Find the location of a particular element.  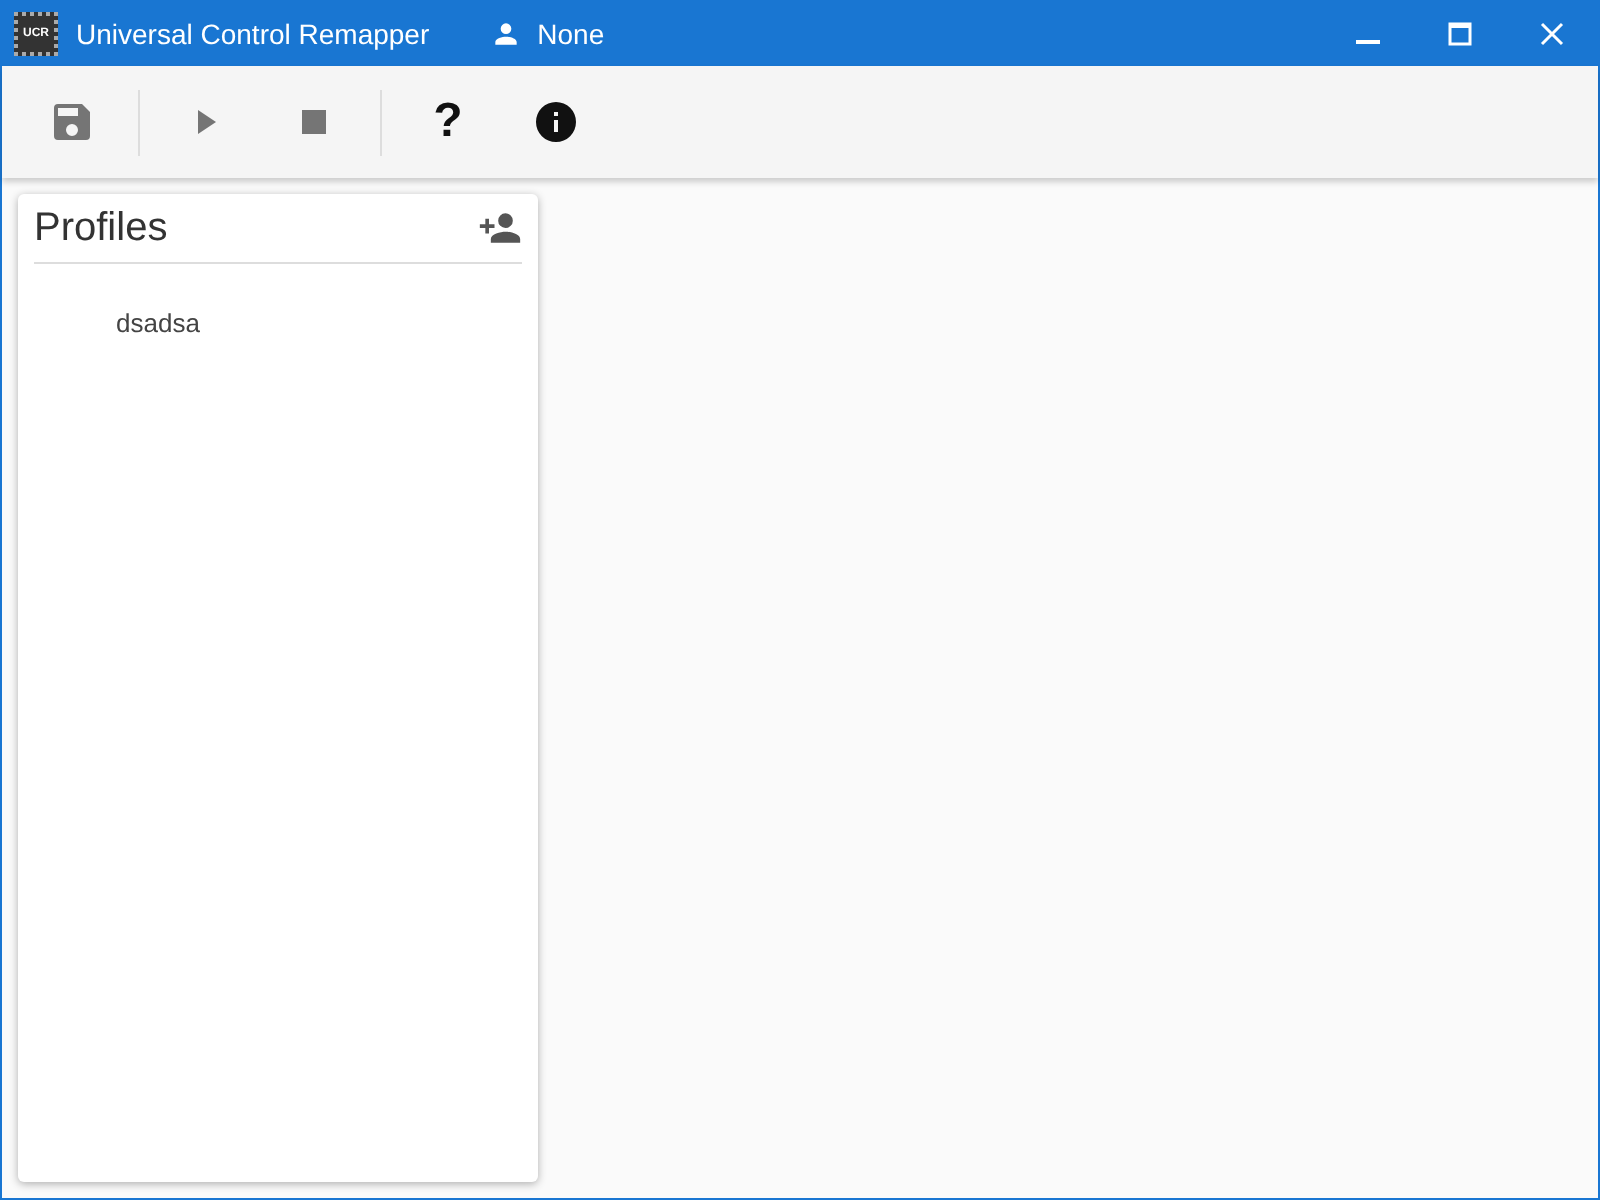

person-icon is located at coordinates (505, 33).